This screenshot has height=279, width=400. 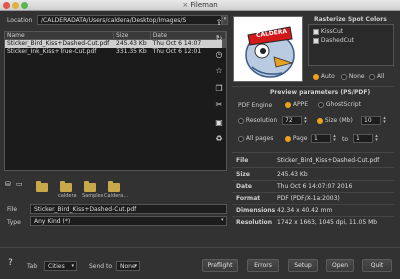 What do you see at coordinates (338, 120) in the screenshot?
I see `size-label: Size (Mb)` at bounding box center [338, 120].